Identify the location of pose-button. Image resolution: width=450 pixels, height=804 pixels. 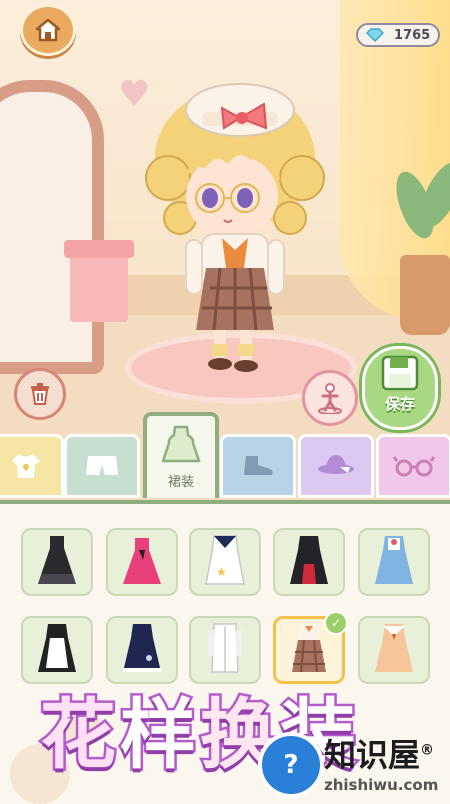
(330, 398).